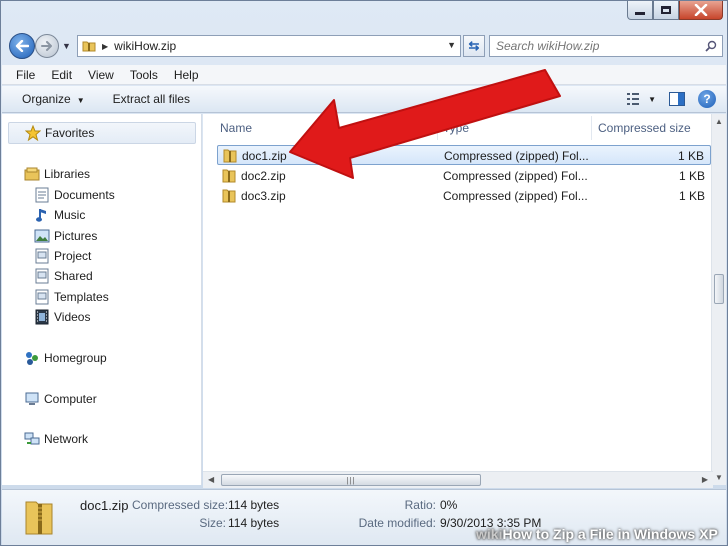 The image size is (728, 546). Describe the element at coordinates (186, 75) in the screenshot. I see `menu-help: Help` at that location.